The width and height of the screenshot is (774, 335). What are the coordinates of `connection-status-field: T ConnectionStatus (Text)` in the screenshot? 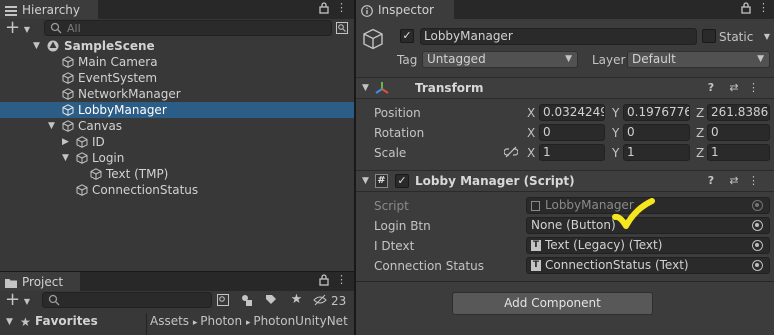 It's located at (648, 265).